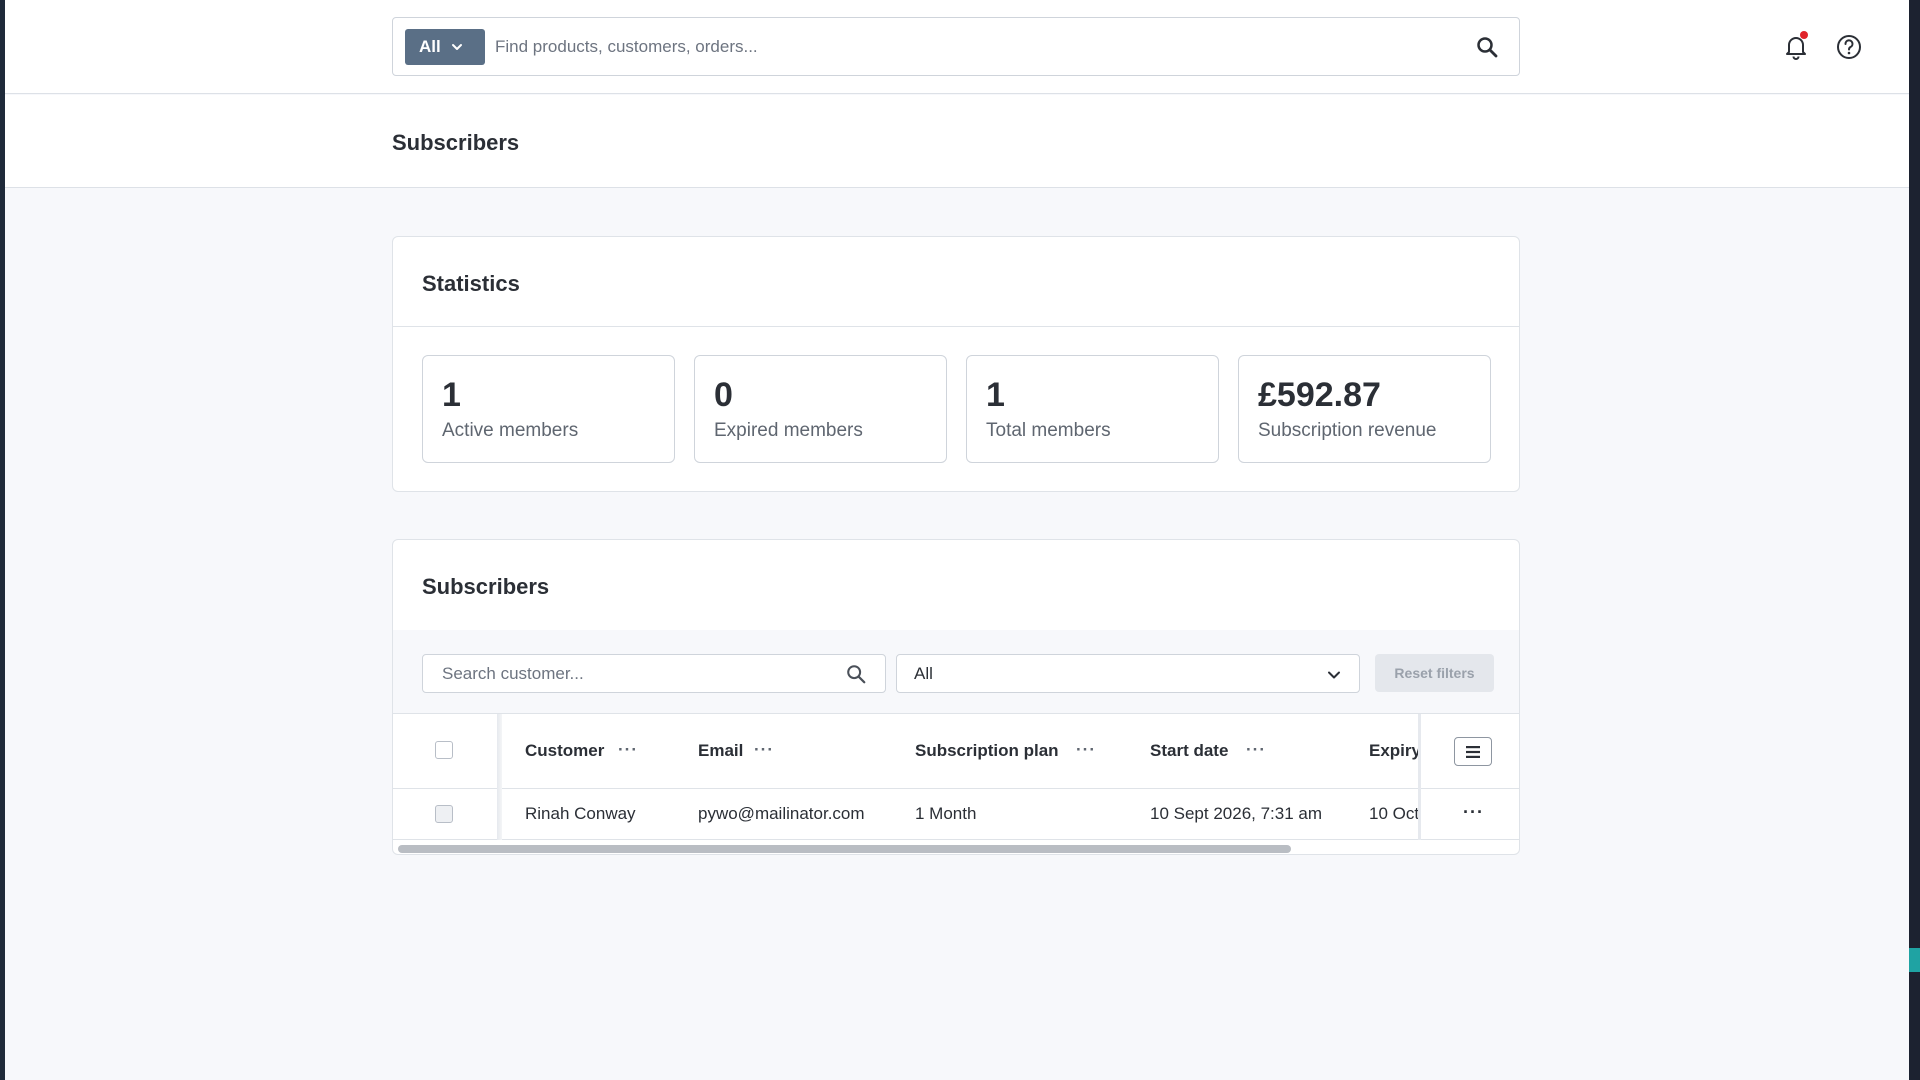 The height and width of the screenshot is (1080, 1920). What do you see at coordinates (1048, 430) in the screenshot?
I see `stat-label: Total members` at bounding box center [1048, 430].